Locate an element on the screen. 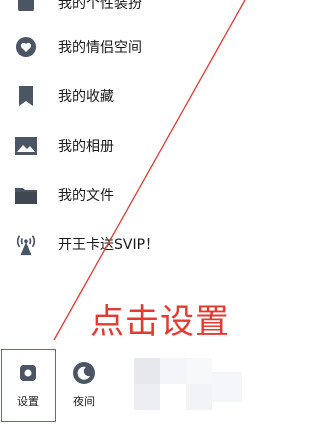  gear-icon is located at coordinates (28, 373).